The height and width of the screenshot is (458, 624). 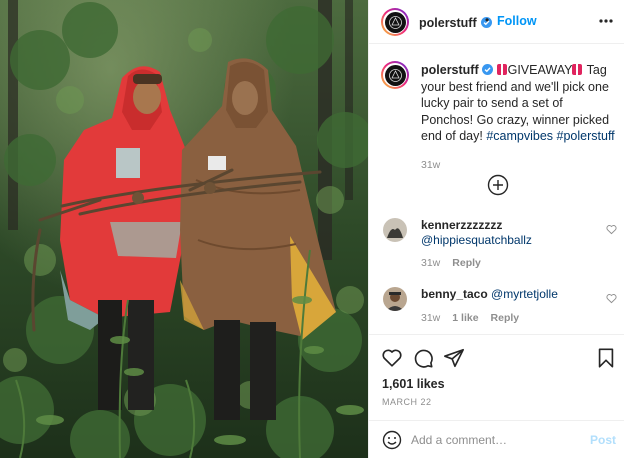 I want to click on likes-count: 1,601 likes, so click(x=413, y=384).